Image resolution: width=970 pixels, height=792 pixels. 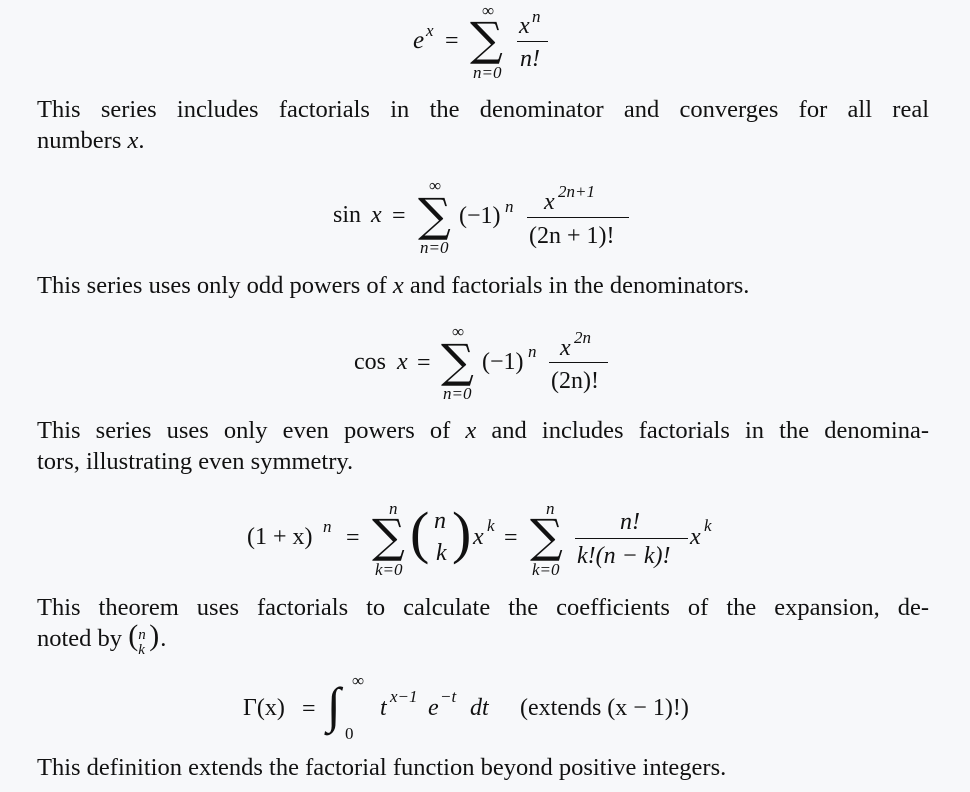 I want to click on eq1-equals: =, so click(x=452, y=41).